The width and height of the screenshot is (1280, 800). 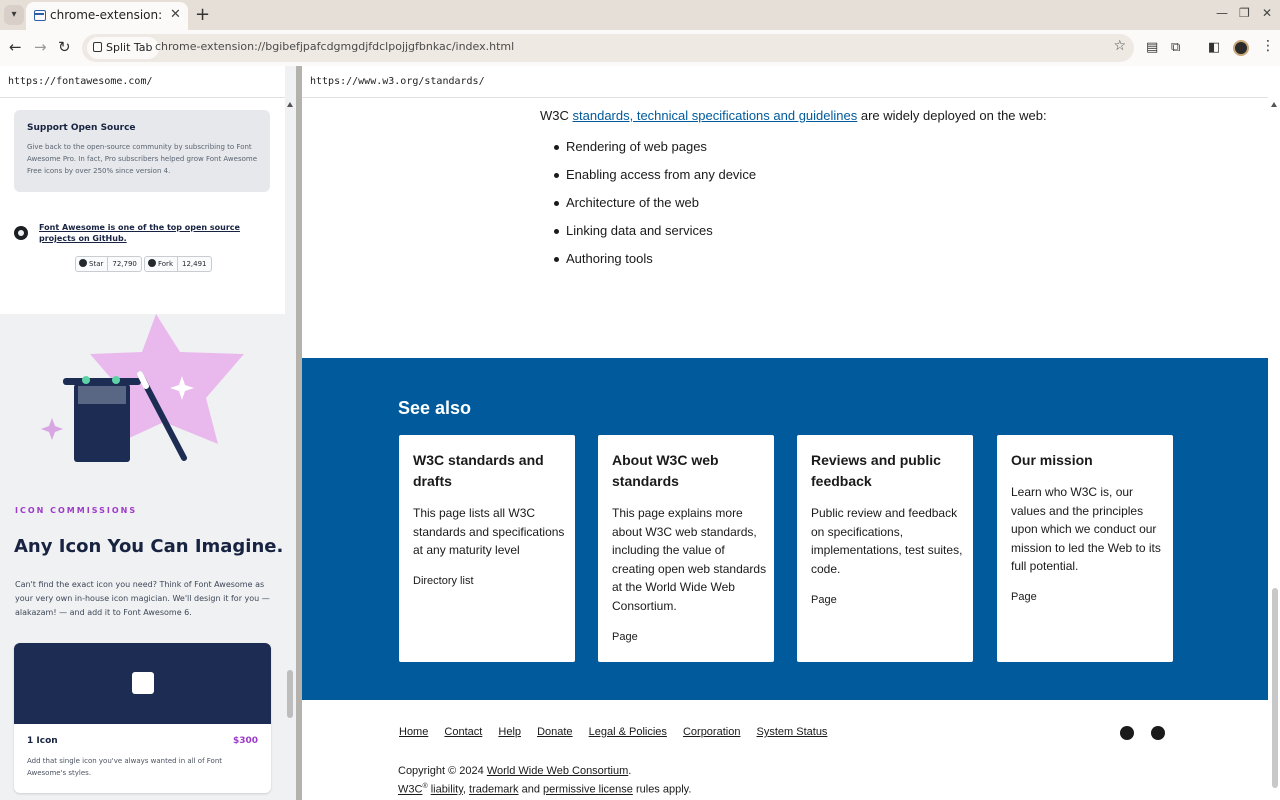 I want to click on right-scroll-thumb, so click(x=1275, y=688).